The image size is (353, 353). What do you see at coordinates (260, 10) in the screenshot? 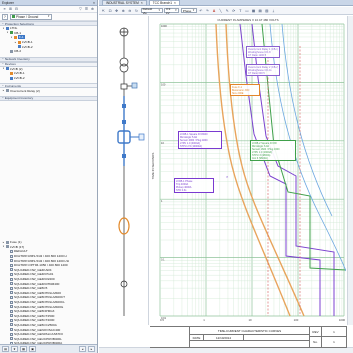
I see `table-icon: ▤` at bounding box center [260, 10].